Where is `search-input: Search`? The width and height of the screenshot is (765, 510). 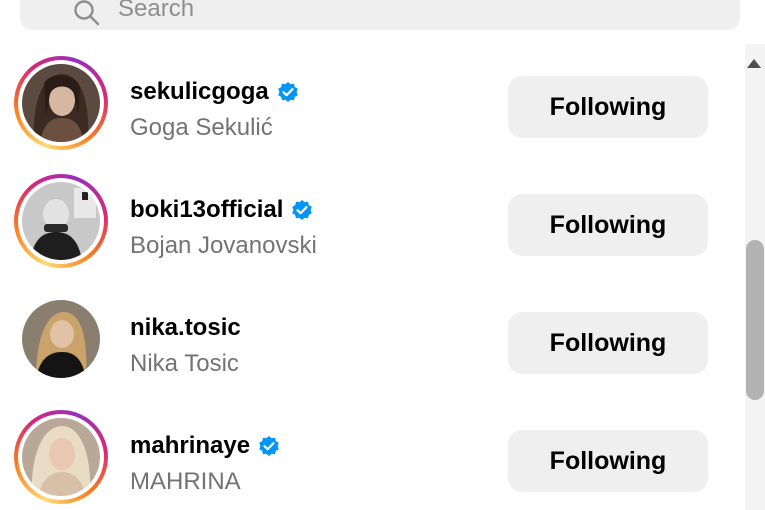 search-input: Search is located at coordinates (156, 11).